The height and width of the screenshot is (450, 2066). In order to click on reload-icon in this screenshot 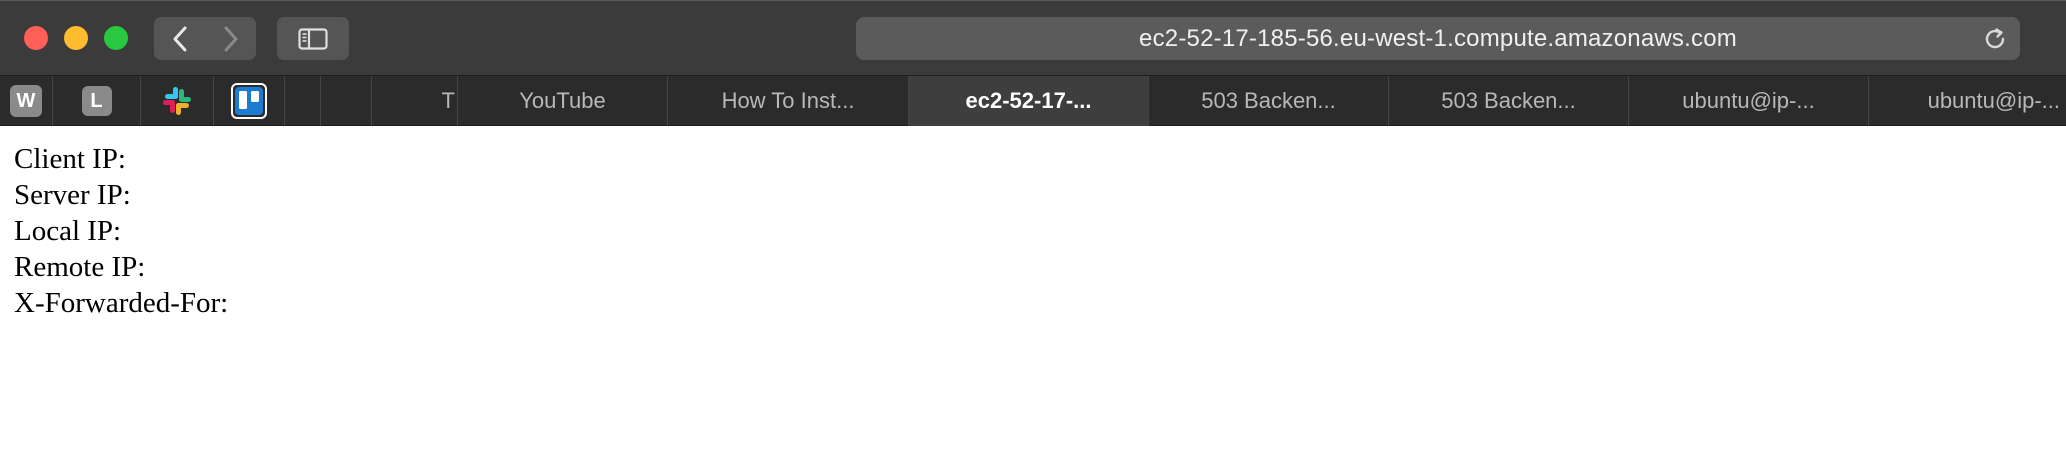, I will do `click(1994, 37)`.